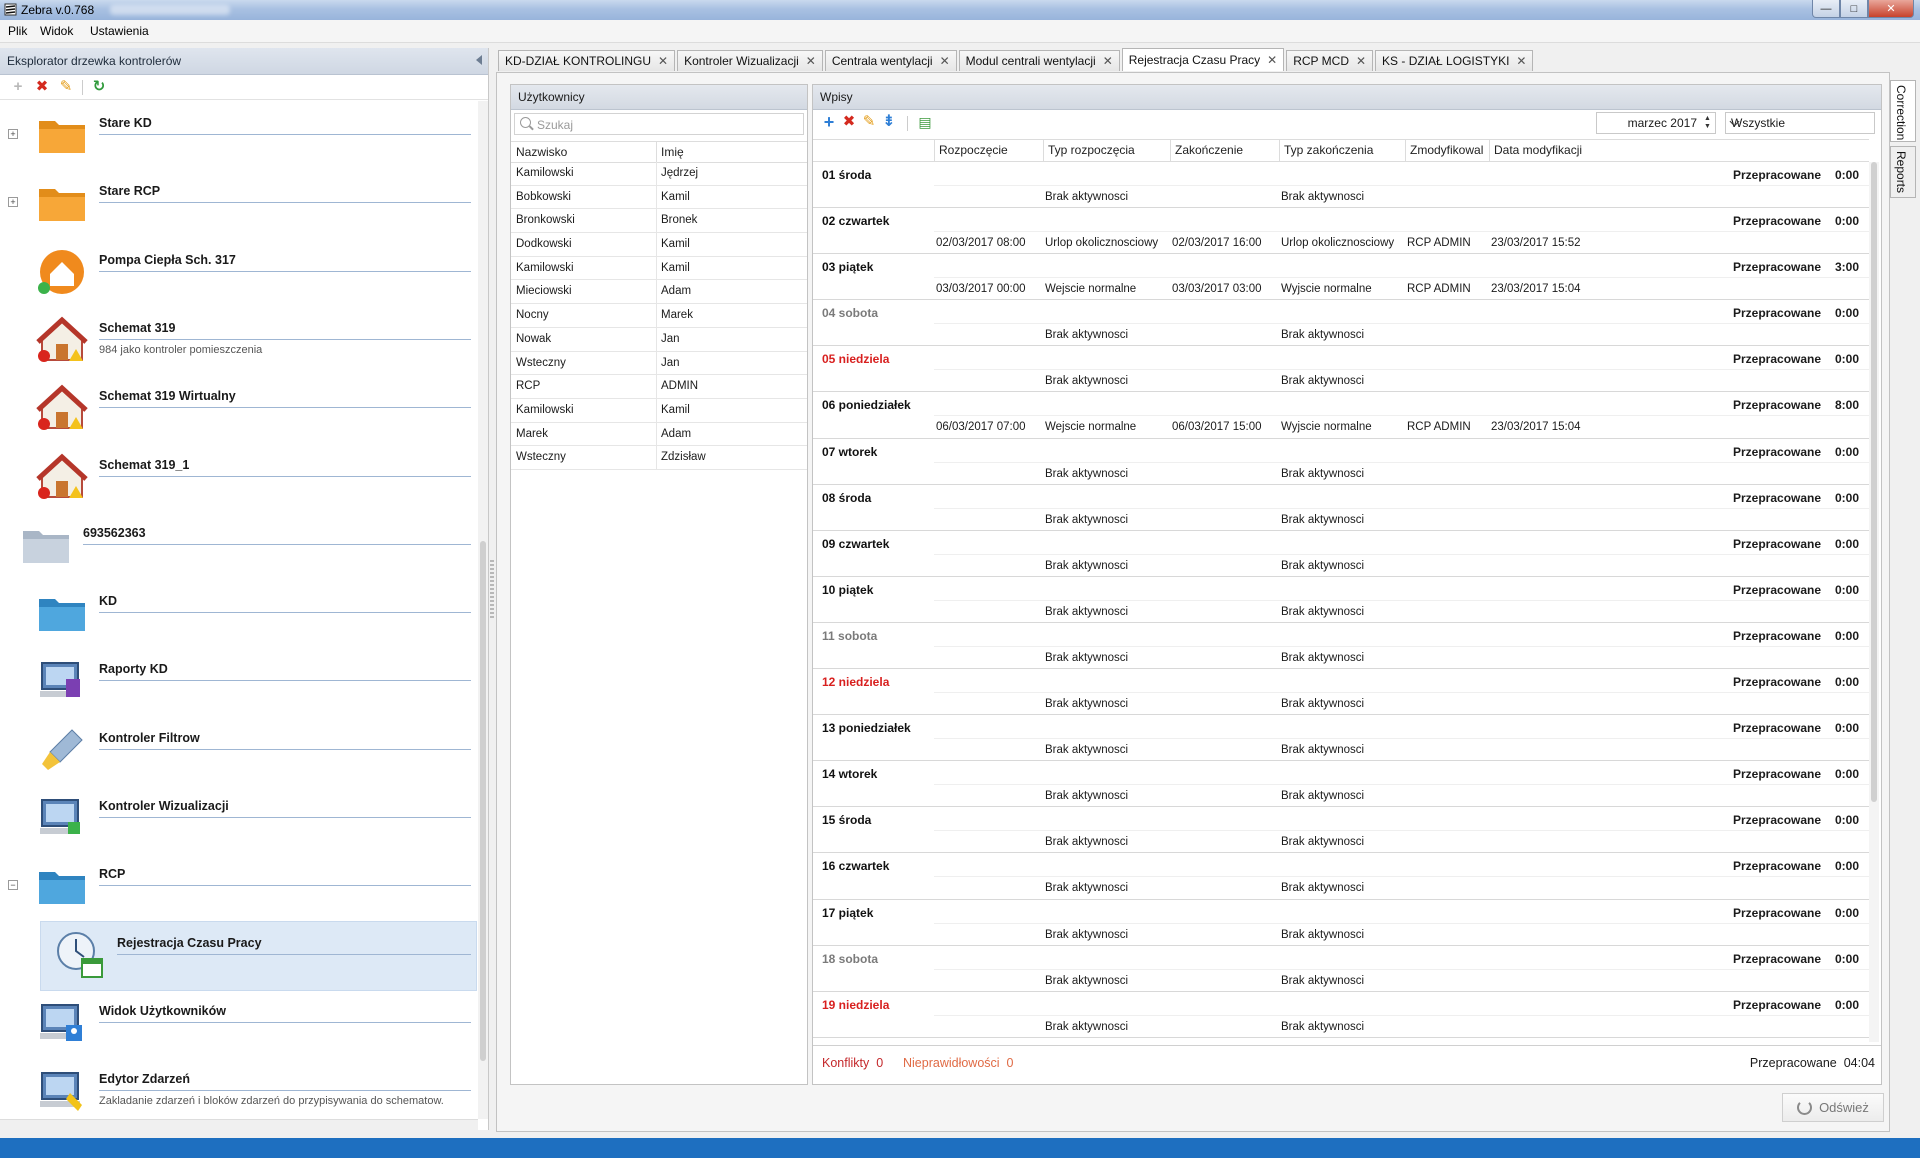  Describe the element at coordinates (17, 31) in the screenshot. I see `menu-plik: Plik` at that location.